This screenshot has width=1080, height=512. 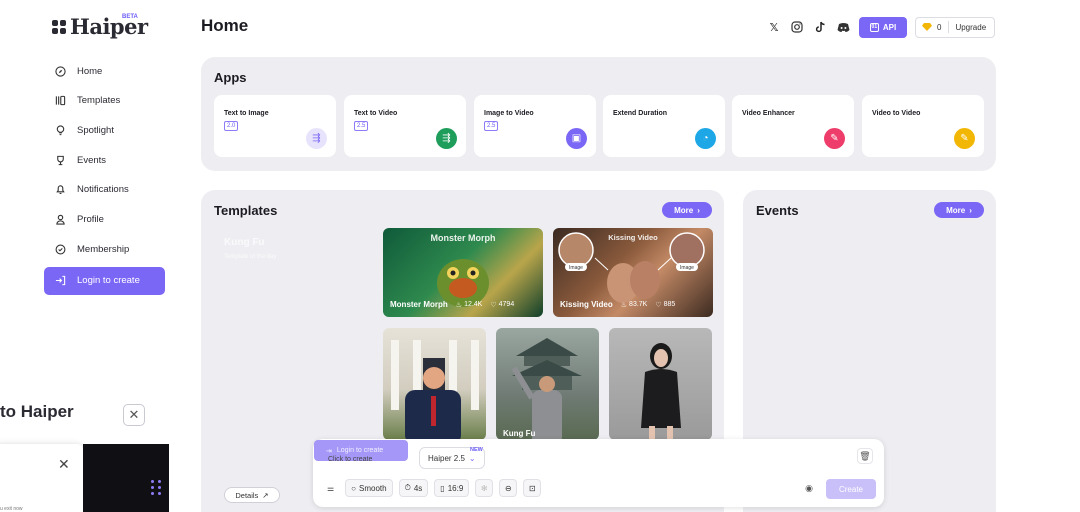 I want to click on negative-prompt-option: ⊖, so click(x=508, y=488).